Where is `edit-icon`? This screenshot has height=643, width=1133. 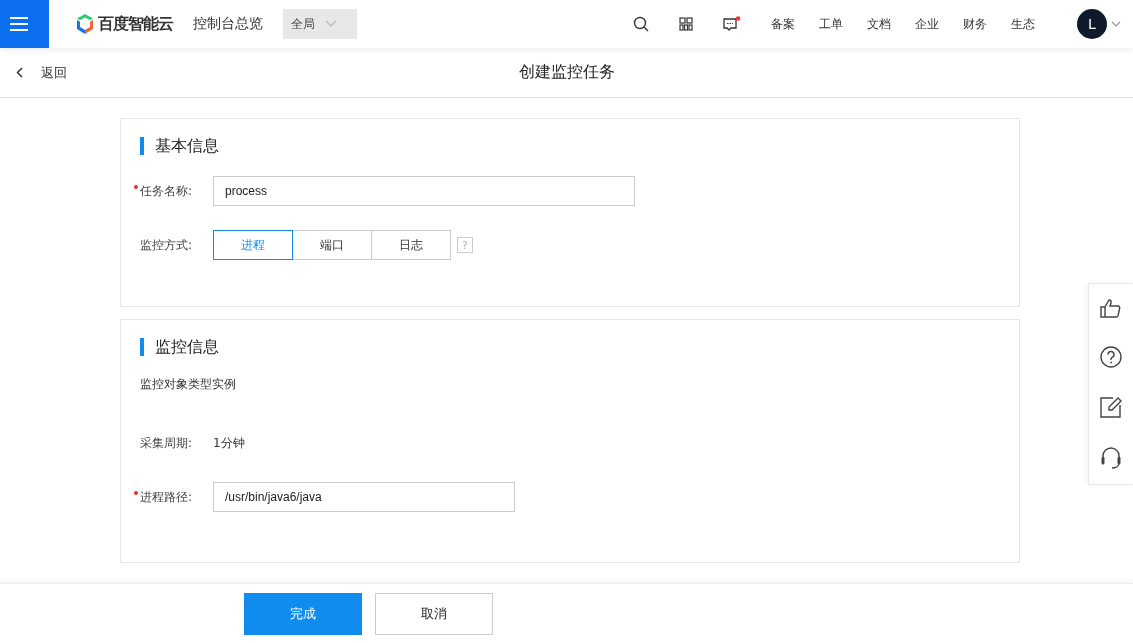
edit-icon is located at coordinates (1111, 407).